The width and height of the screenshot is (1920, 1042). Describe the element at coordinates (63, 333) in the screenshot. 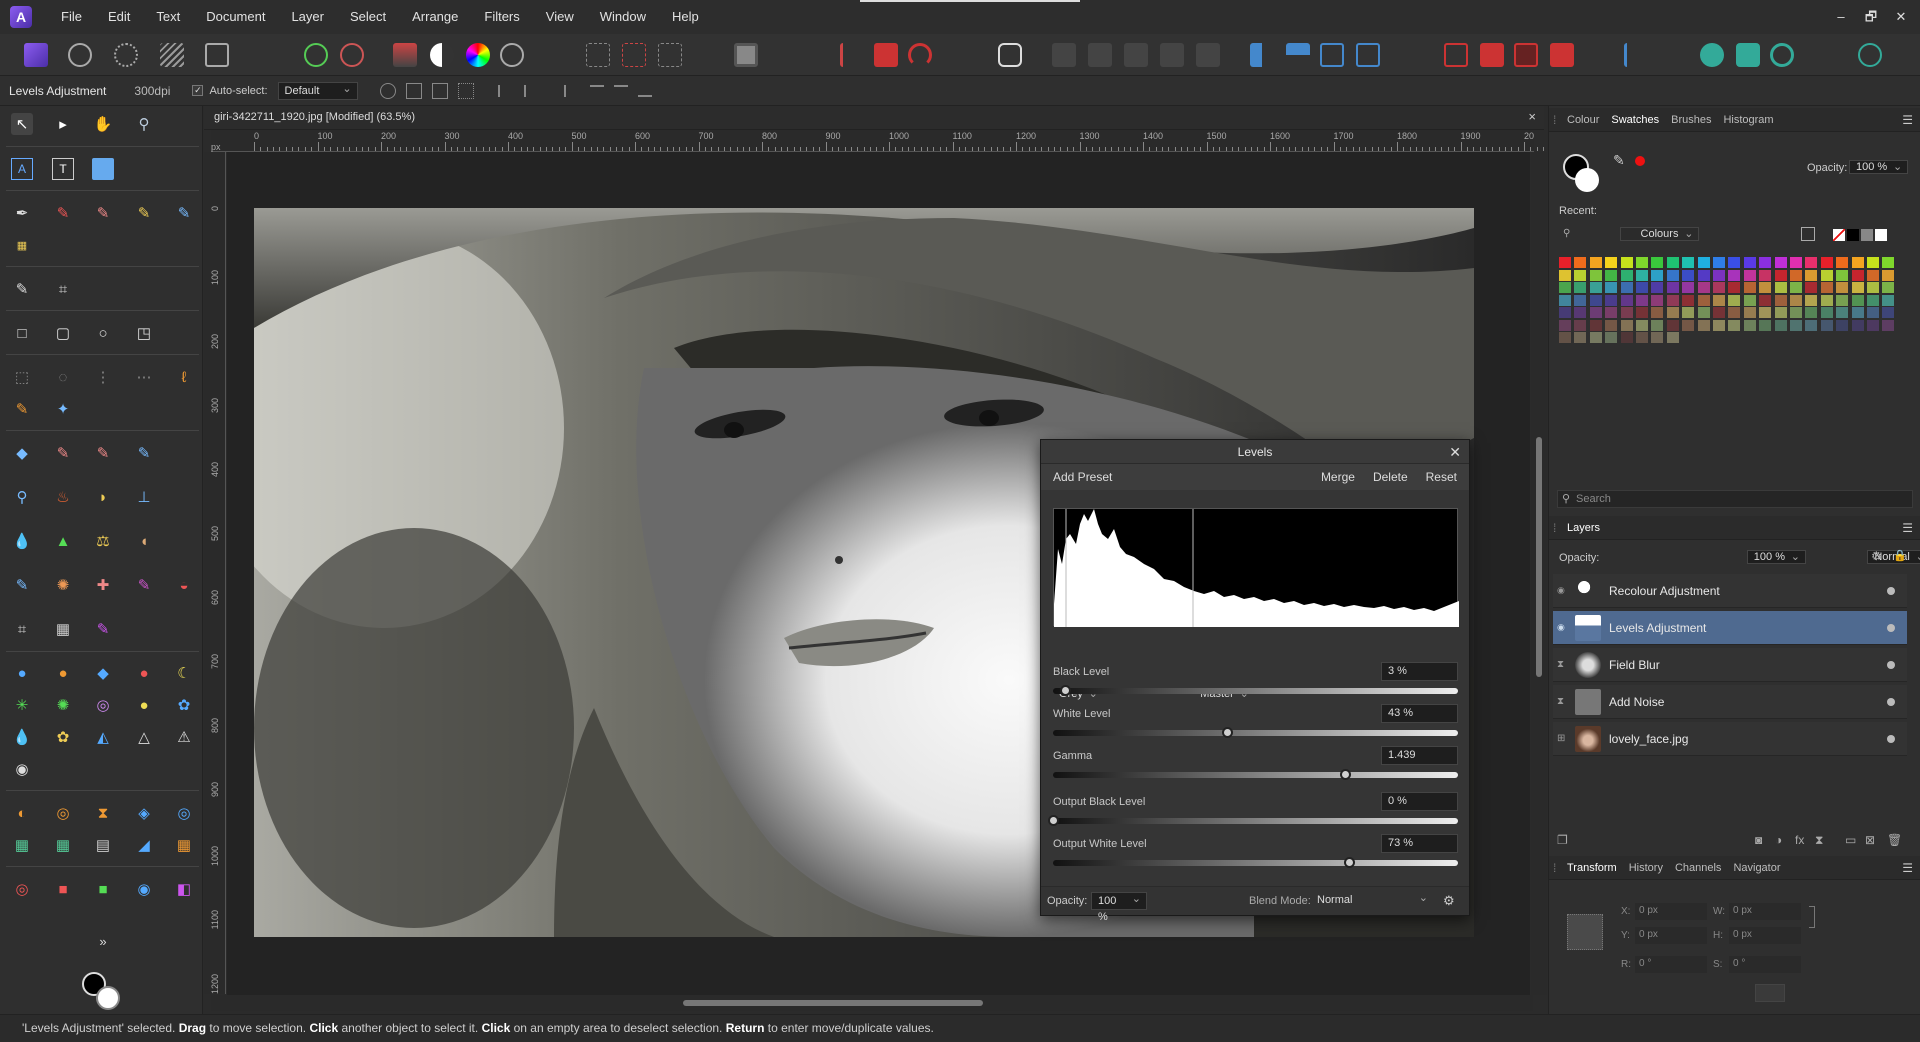

I see `rounded-rectangle-icon: ▢` at that location.